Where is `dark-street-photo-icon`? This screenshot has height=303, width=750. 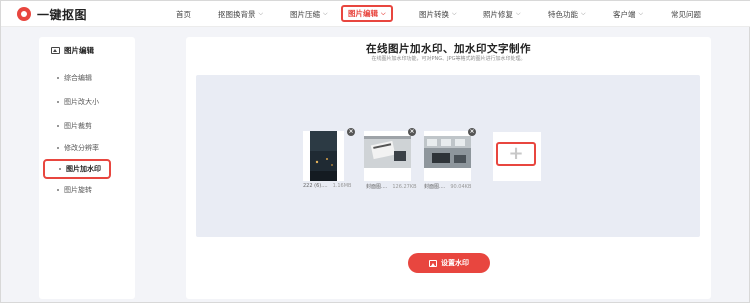 dark-street-photo-icon is located at coordinates (323, 156).